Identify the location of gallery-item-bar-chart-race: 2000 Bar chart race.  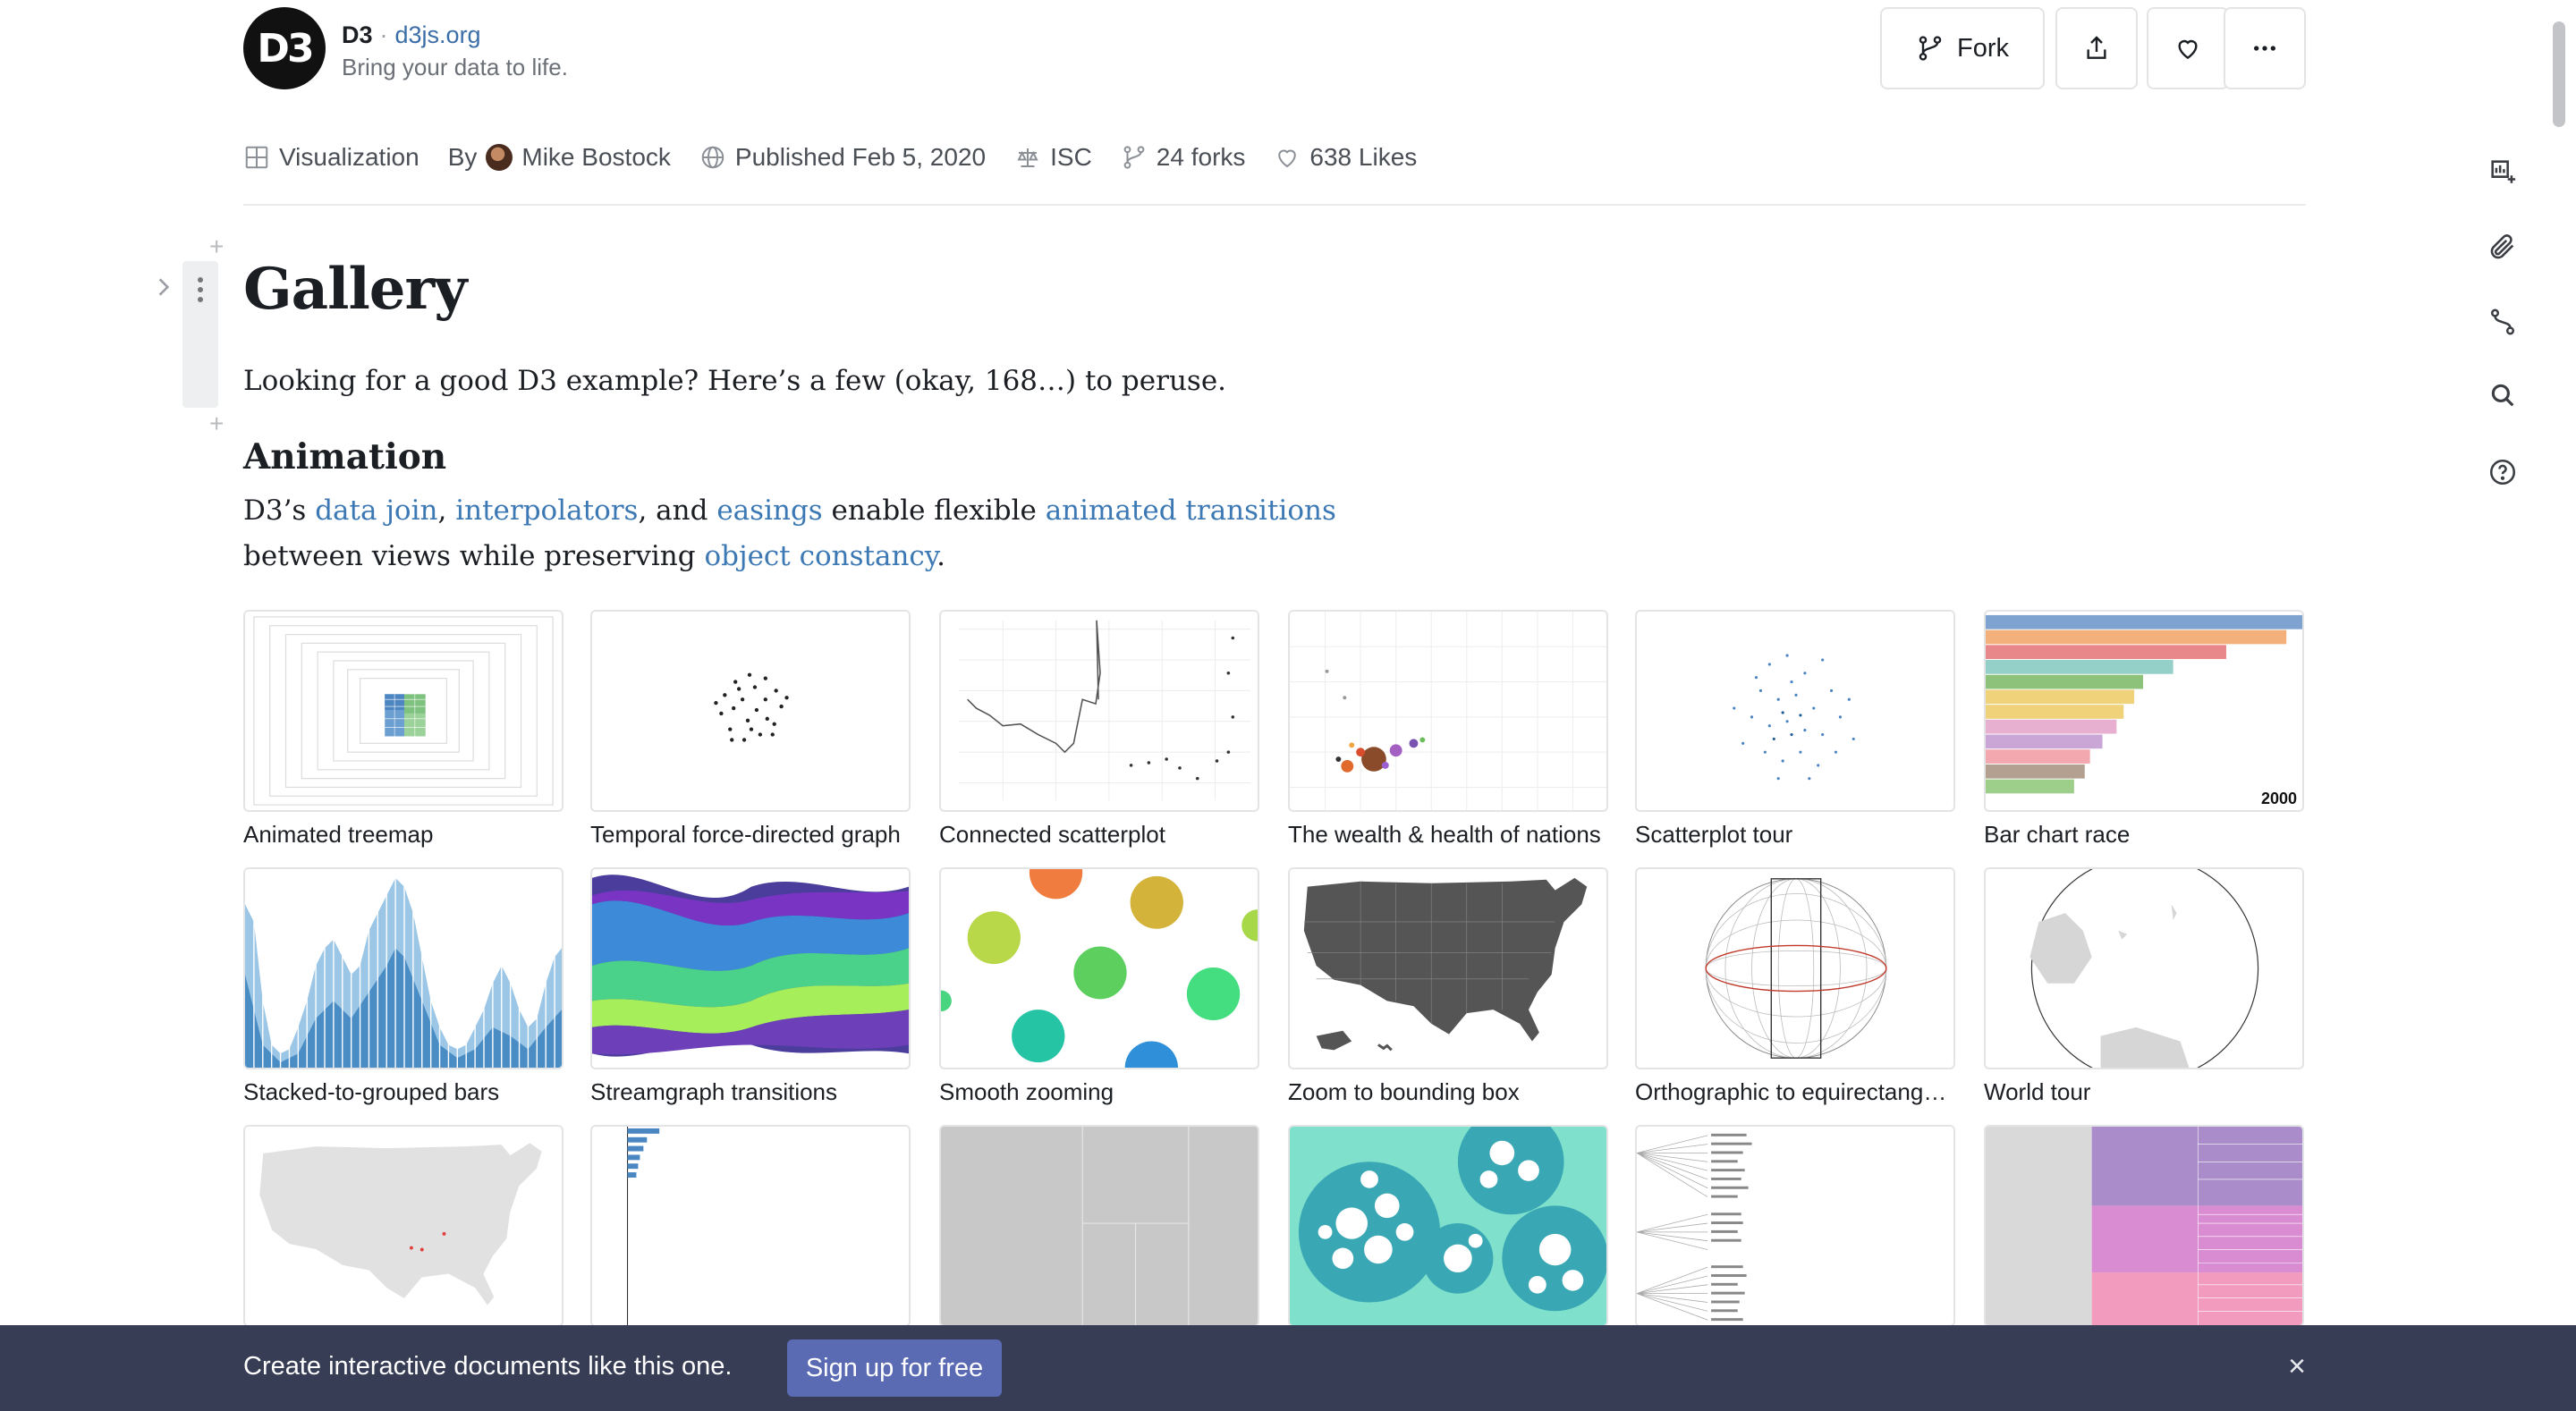
(2144, 729).